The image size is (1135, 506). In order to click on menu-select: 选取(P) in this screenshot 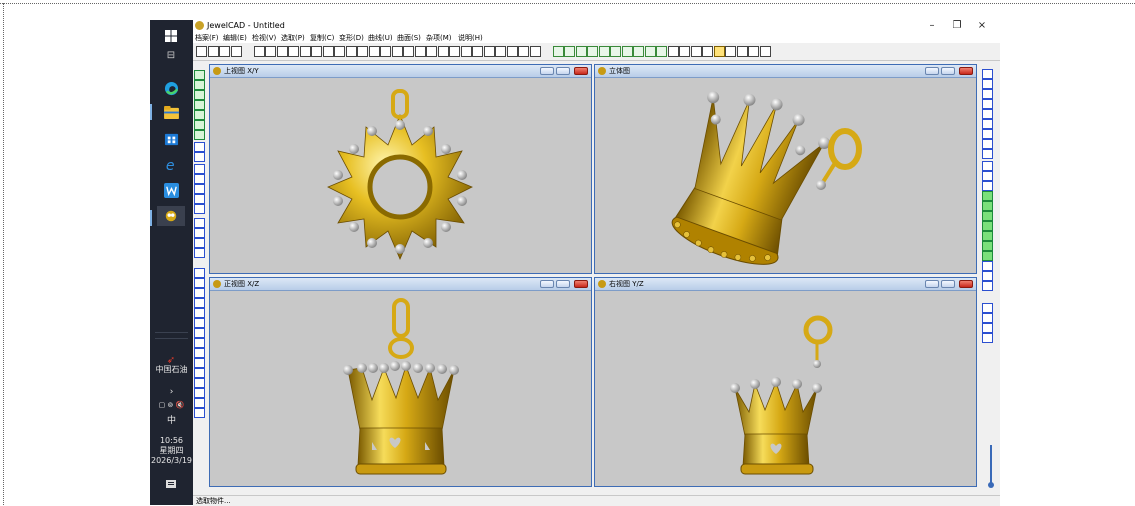, I will do `click(293, 38)`.